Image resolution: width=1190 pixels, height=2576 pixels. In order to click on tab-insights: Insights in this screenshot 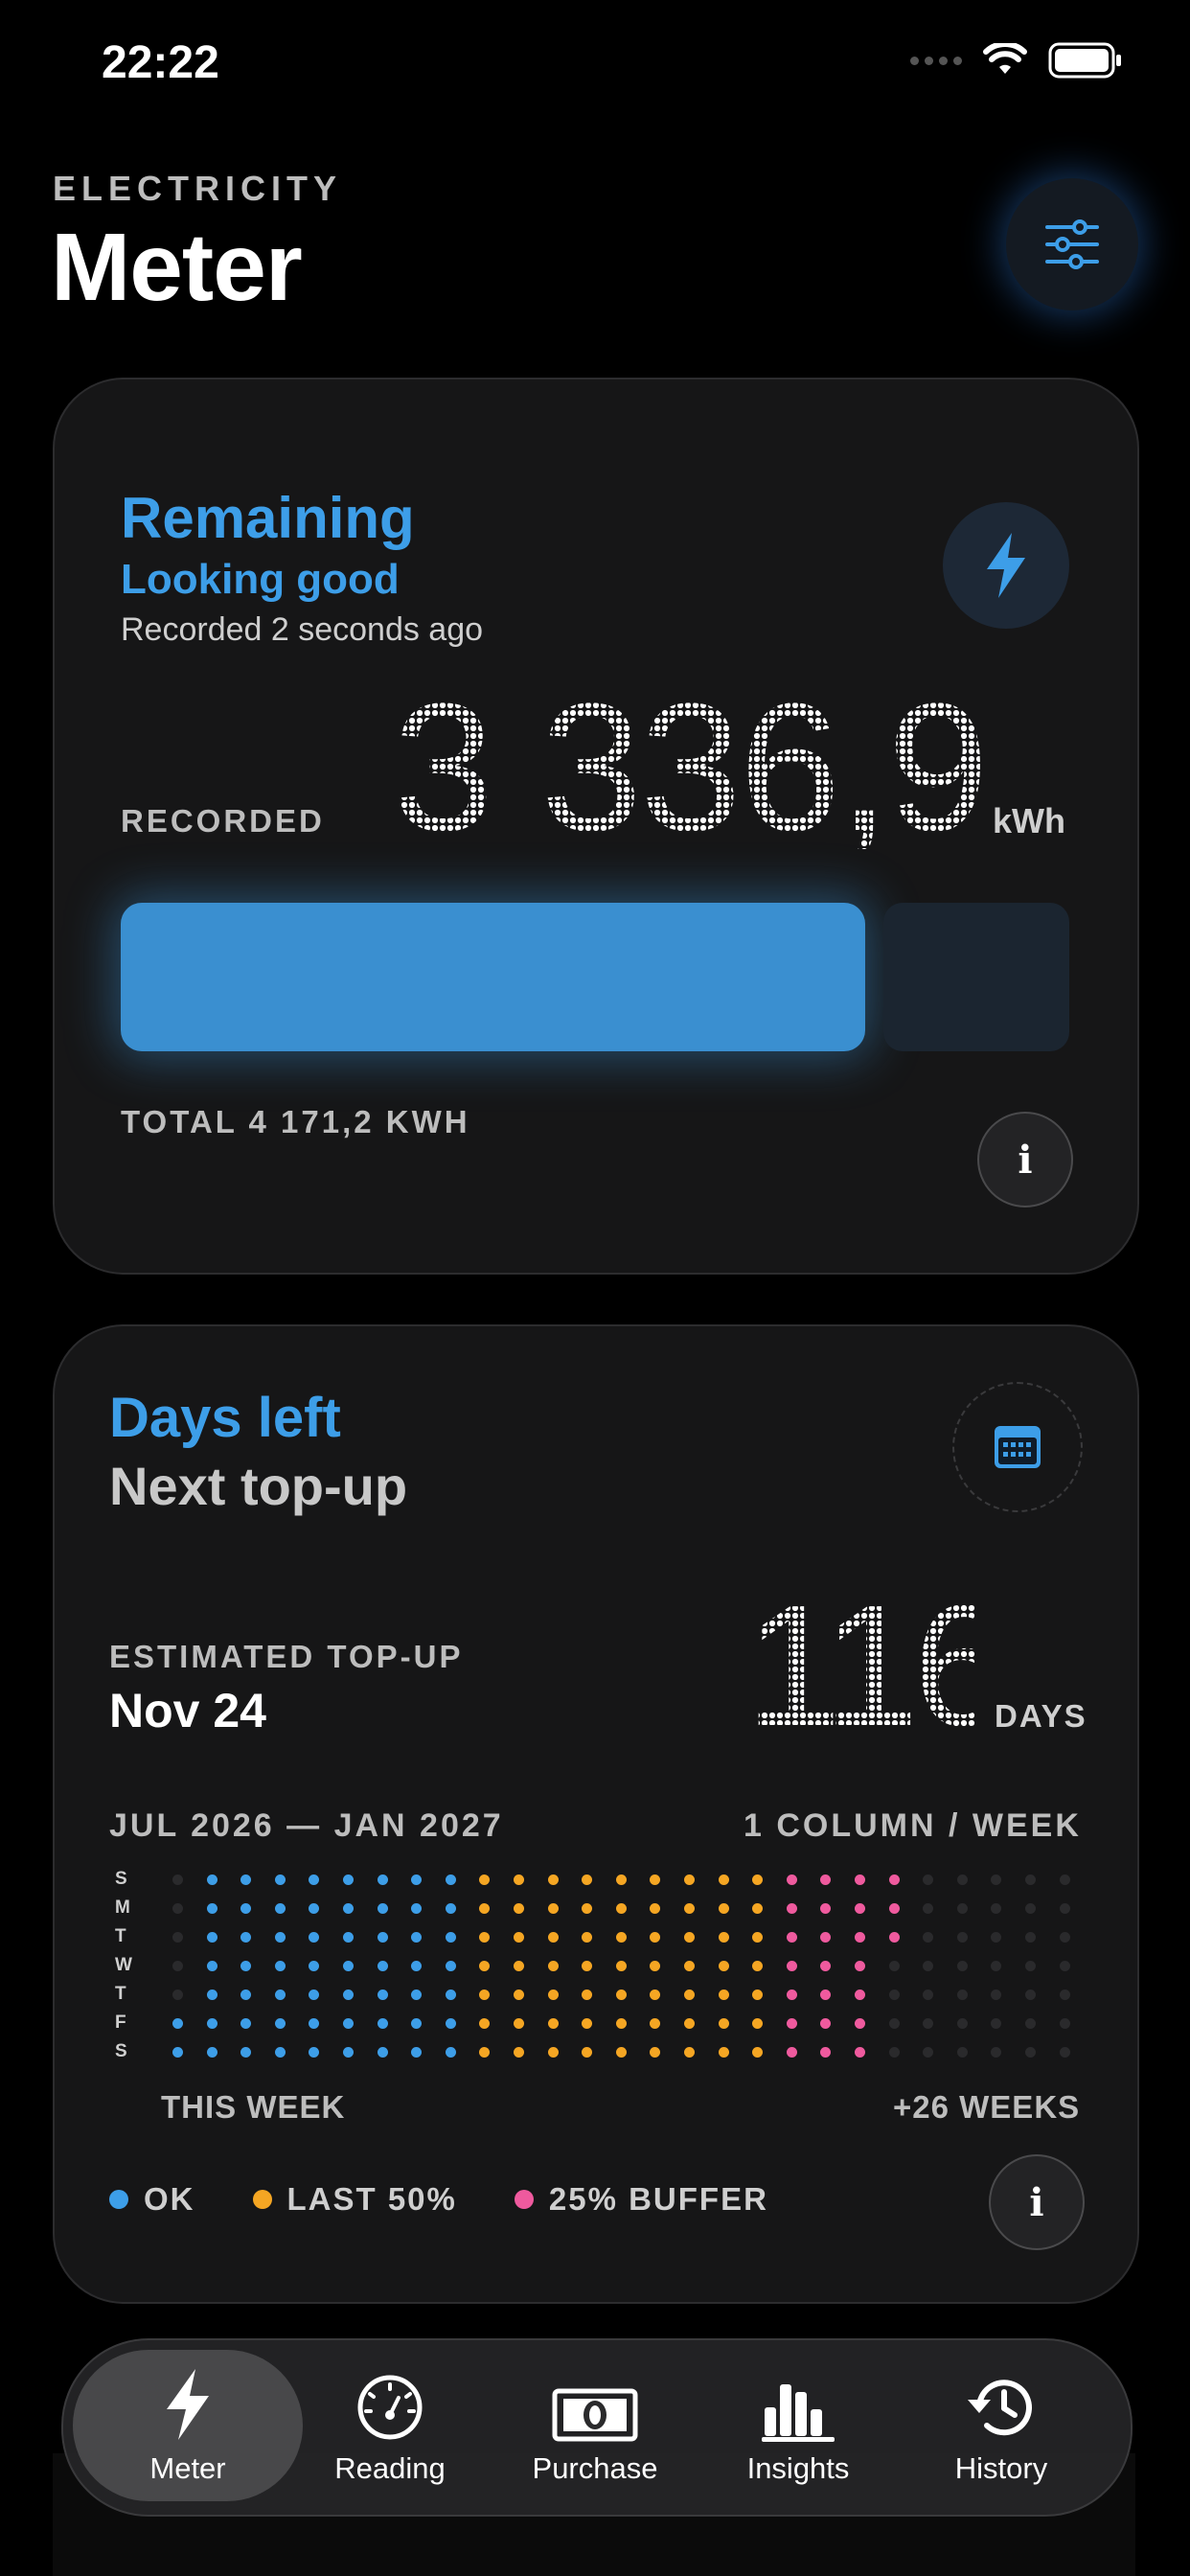, I will do `click(798, 2425)`.